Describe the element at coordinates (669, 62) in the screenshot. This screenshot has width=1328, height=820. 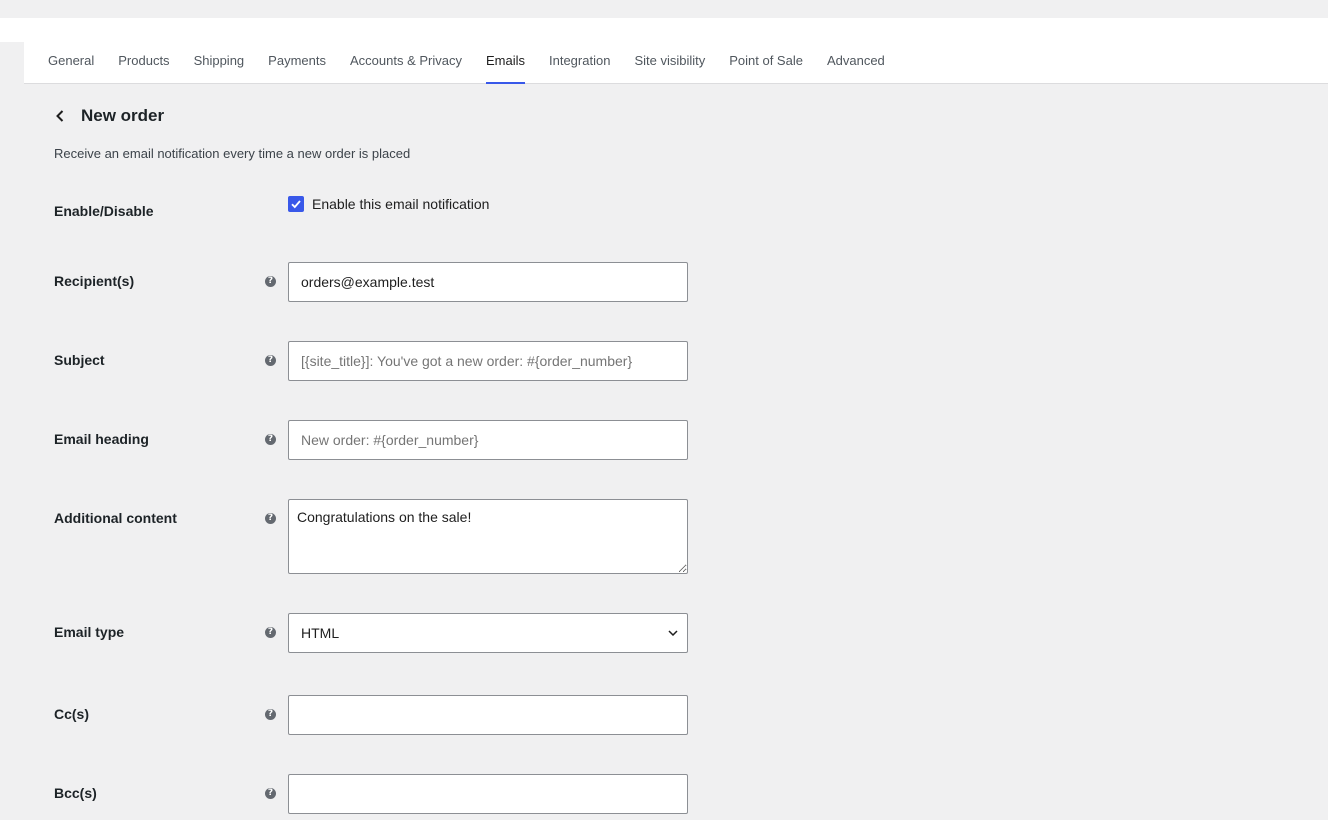
I see `tab-site-visibility: Site visibility` at that location.